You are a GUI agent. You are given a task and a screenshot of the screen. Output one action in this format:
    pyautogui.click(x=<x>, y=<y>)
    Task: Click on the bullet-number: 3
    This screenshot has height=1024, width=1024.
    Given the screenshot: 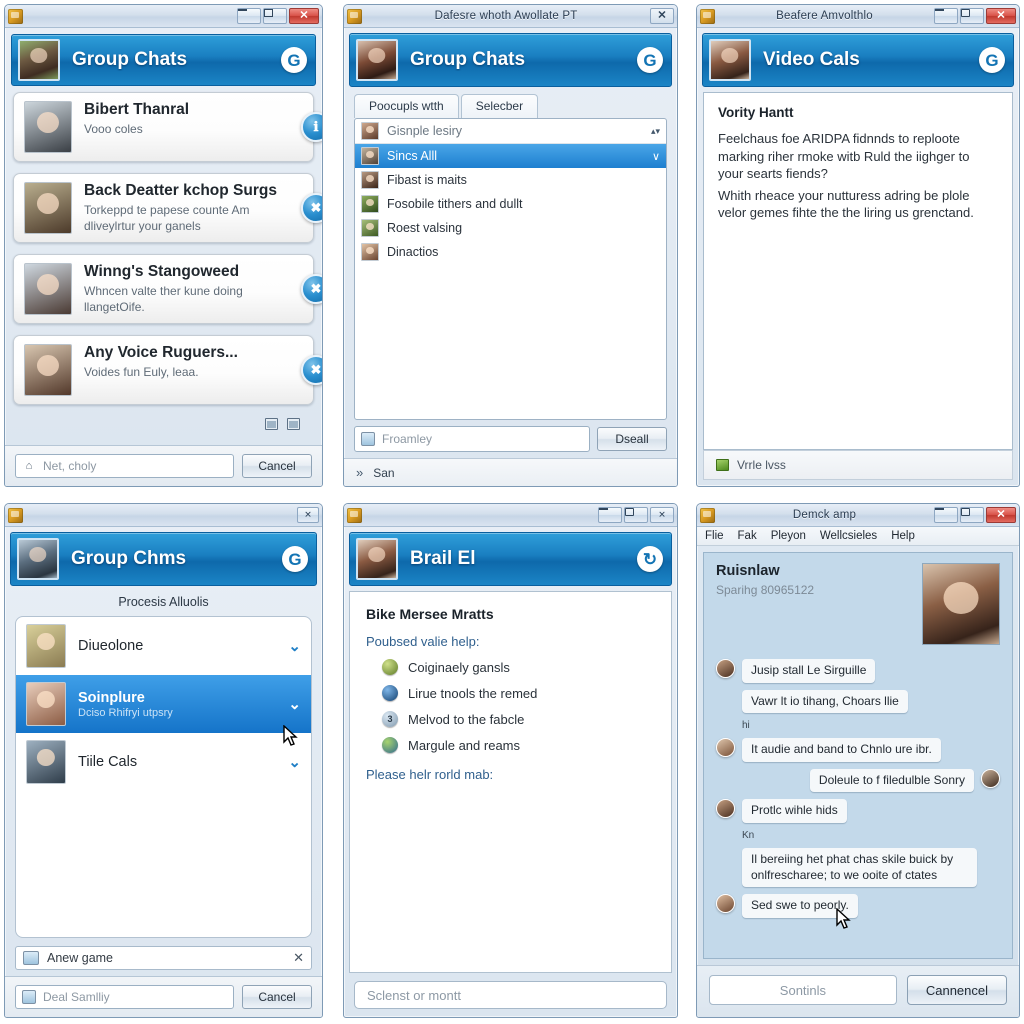 What is the action you would take?
    pyautogui.click(x=390, y=719)
    